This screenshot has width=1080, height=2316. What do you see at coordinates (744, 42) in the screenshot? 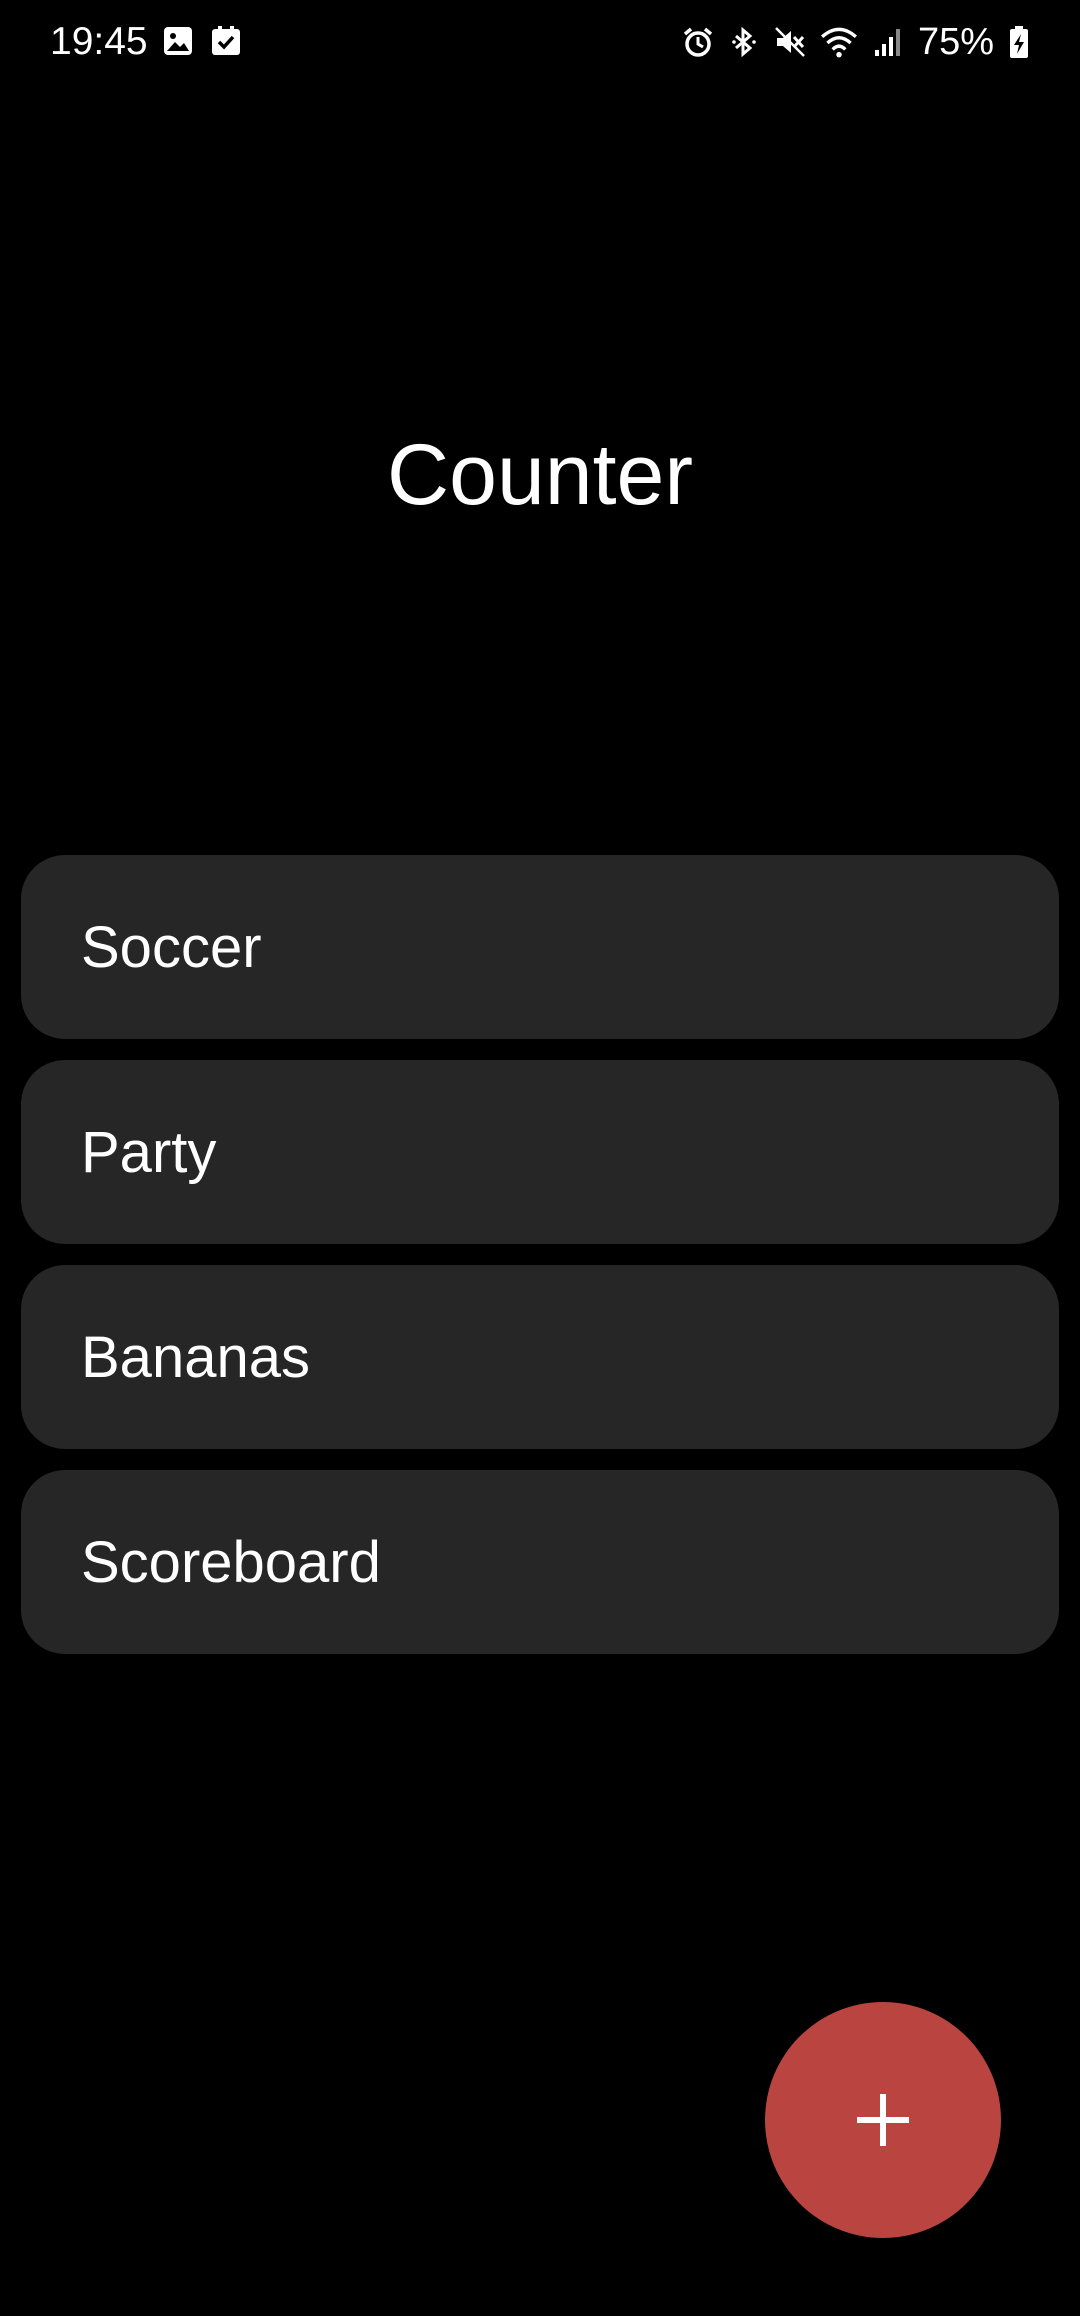
I see `bluetooth-icon` at bounding box center [744, 42].